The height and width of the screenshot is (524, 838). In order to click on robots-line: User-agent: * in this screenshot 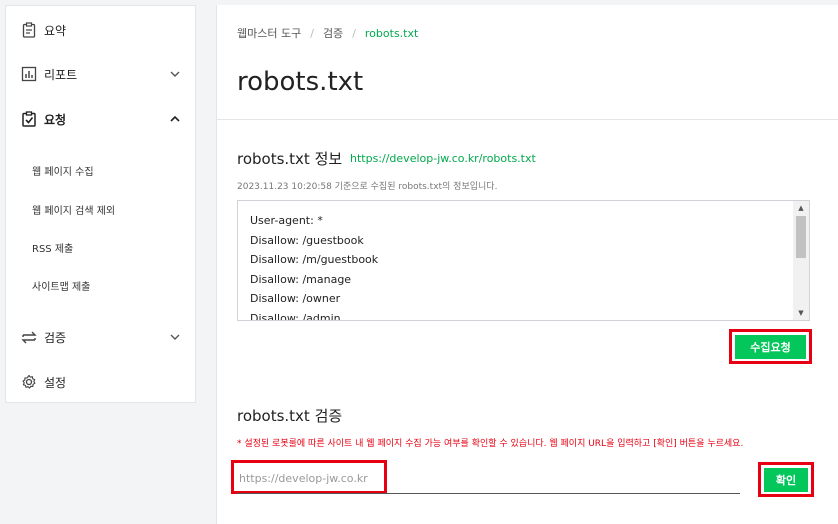, I will do `click(286, 220)`.